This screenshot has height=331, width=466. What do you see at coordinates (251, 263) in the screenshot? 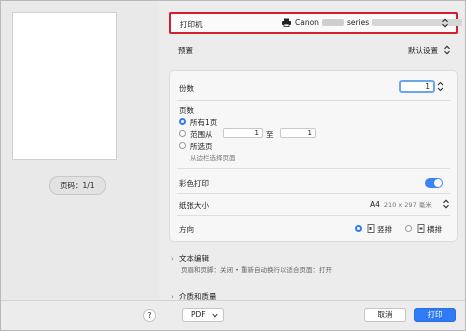
I see `section-text-editing: › 文本编辑 页眉和页脚：关闭 • 重新自动换行以适合页面：打开` at bounding box center [251, 263].